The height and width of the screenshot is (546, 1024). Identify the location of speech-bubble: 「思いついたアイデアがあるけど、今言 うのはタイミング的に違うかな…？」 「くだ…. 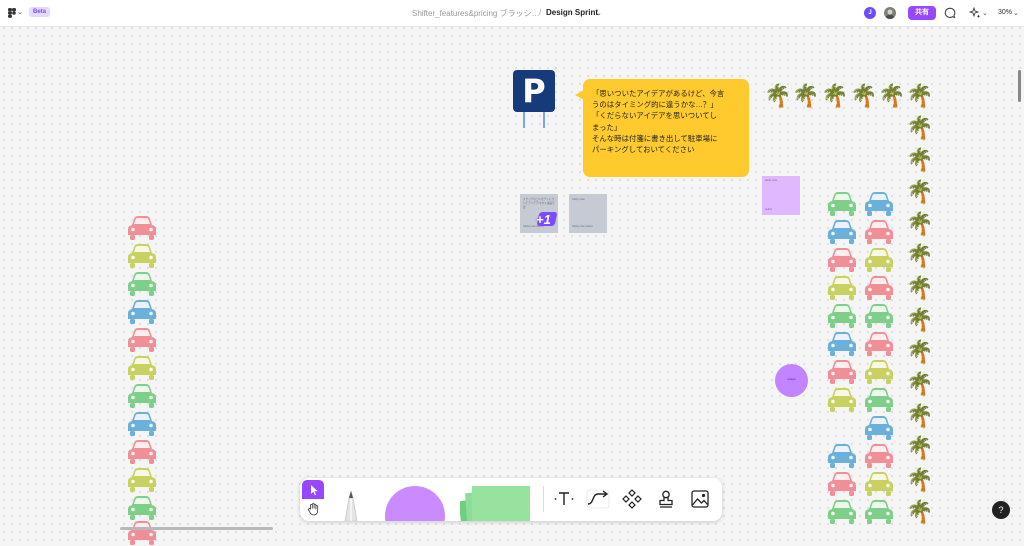
(666, 128).